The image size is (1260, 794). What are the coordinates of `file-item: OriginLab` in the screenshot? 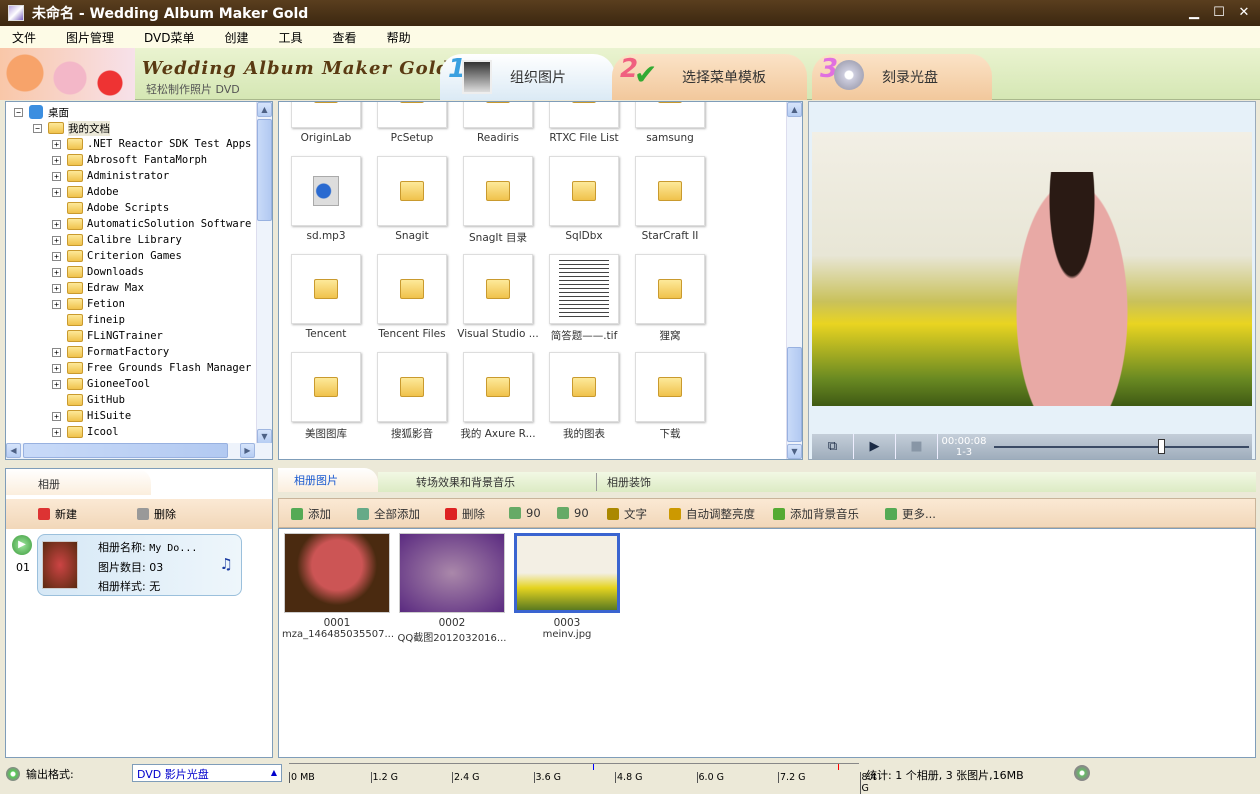 It's located at (326, 123).